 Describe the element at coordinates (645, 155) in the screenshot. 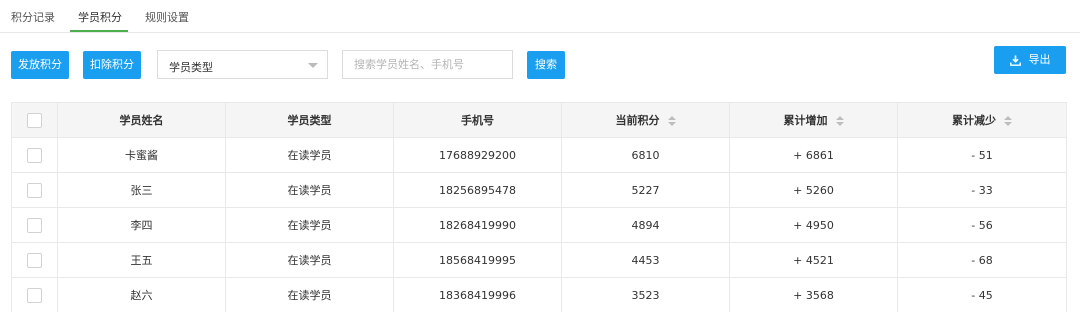

I see `cell-current-points: 6810` at that location.